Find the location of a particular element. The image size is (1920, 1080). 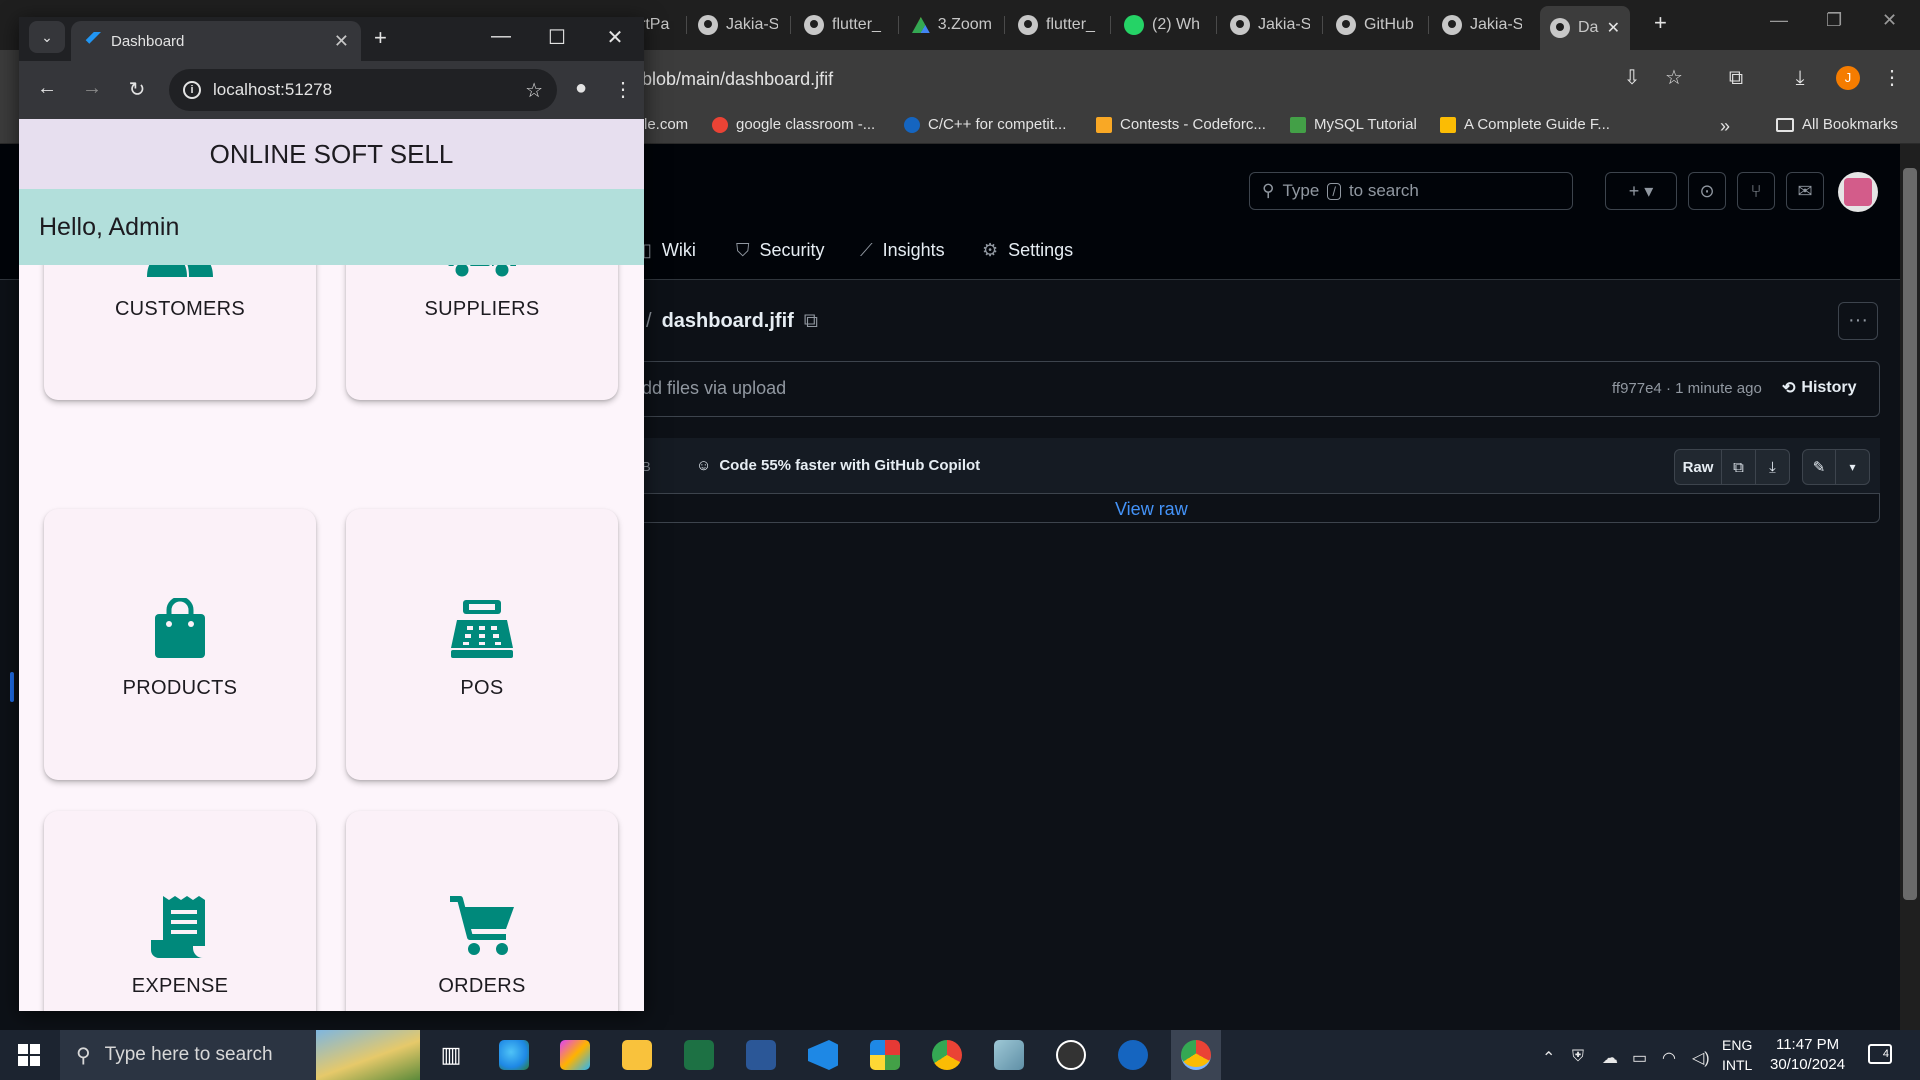

excel-icon is located at coordinates (699, 1055).